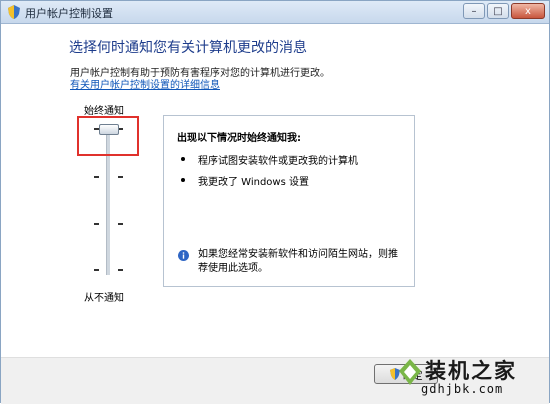 Image resolution: width=550 pixels, height=404 pixels. What do you see at coordinates (298, 261) in the screenshot?
I see `recommendation-note: 如果您经常安装新软件和访问陌生网站，则推荐使用此选项。` at bounding box center [298, 261].